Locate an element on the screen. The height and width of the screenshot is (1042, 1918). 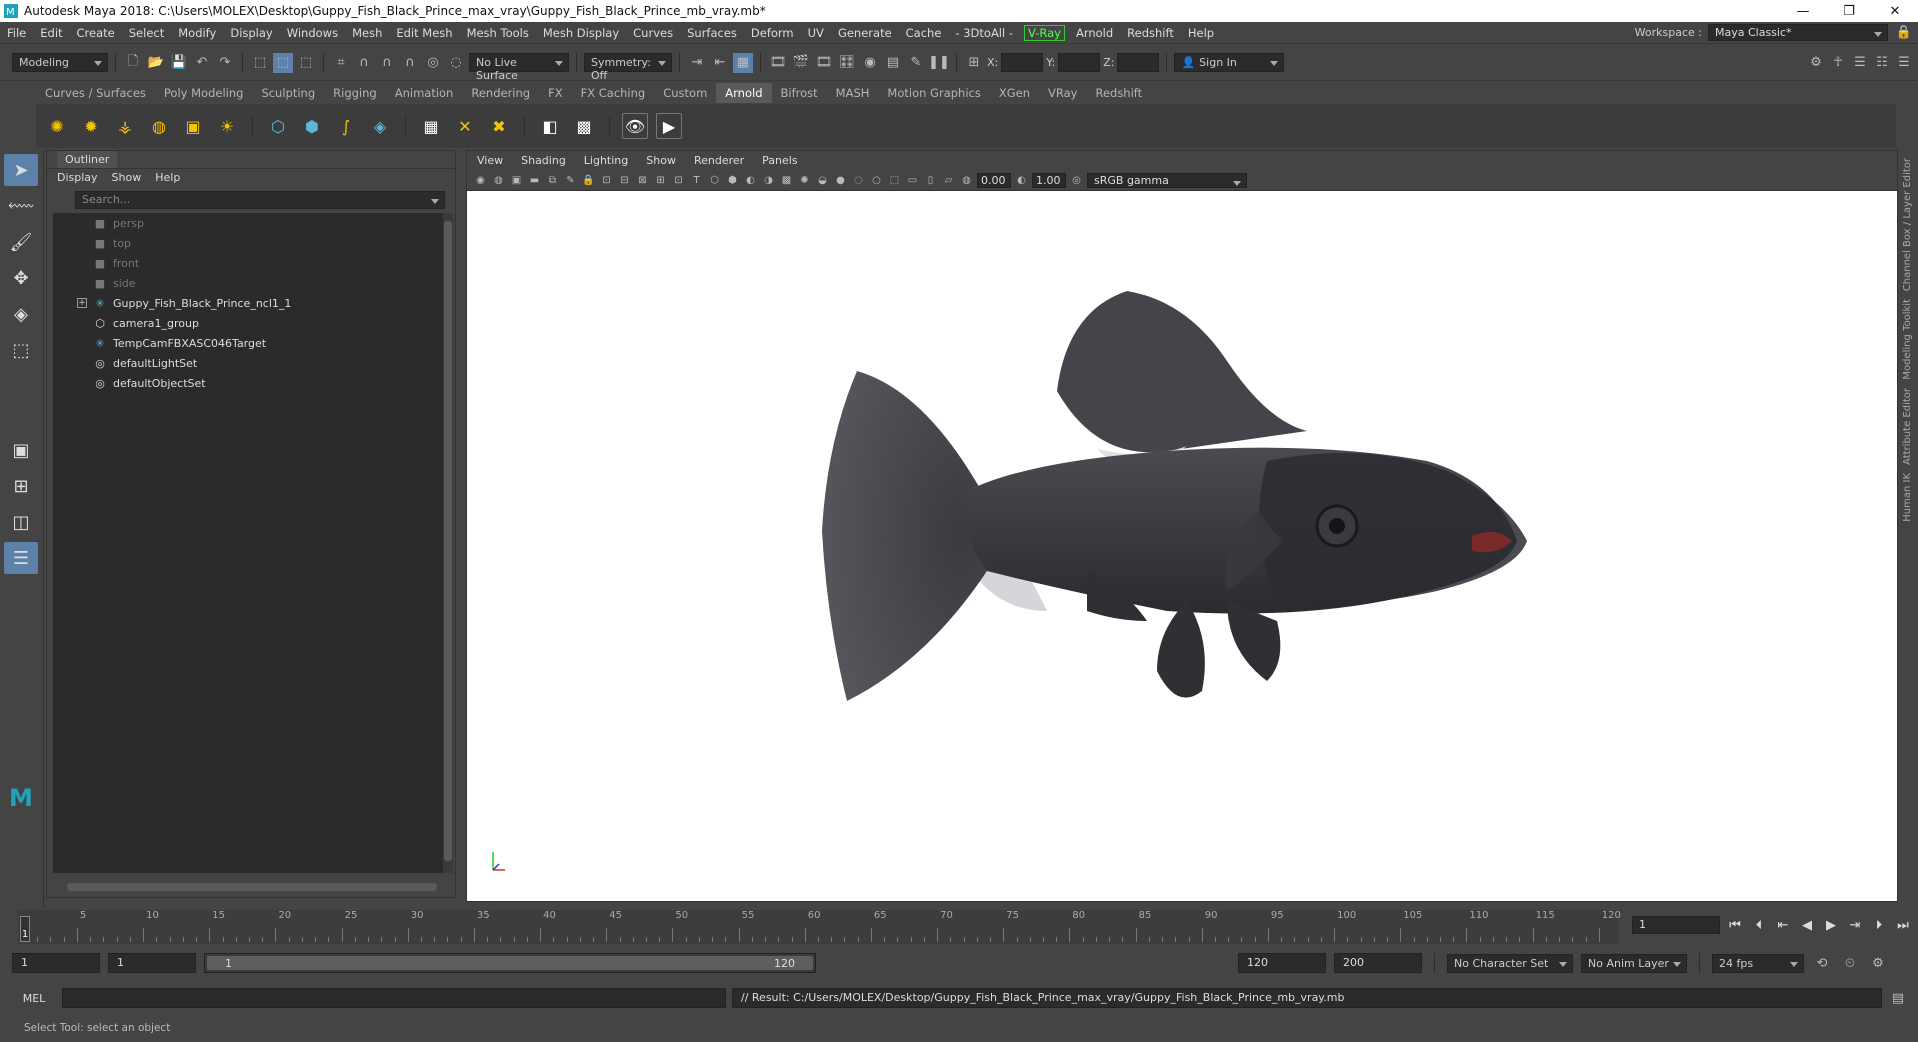
shelf-tab-animation: Animation is located at coordinates (424, 93).